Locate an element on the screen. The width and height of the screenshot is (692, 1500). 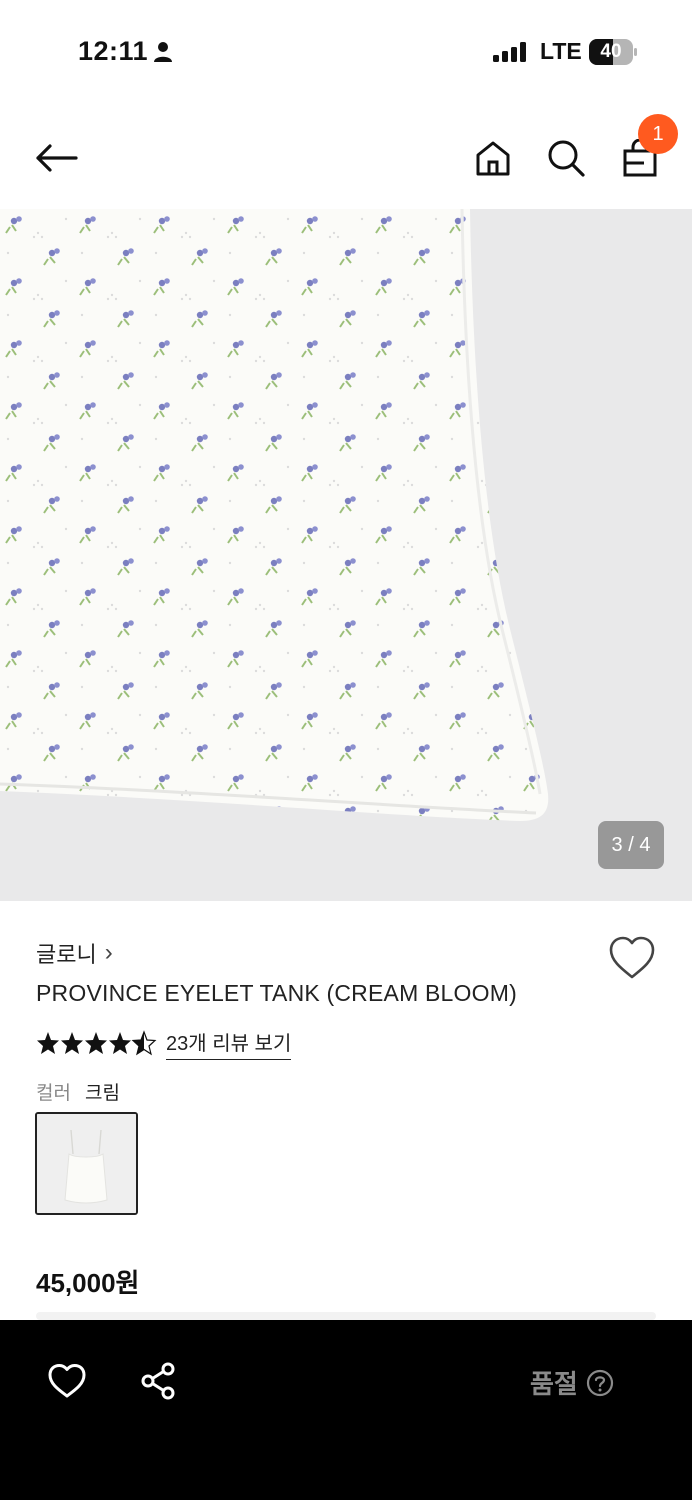
home-icon is located at coordinates (493, 158).